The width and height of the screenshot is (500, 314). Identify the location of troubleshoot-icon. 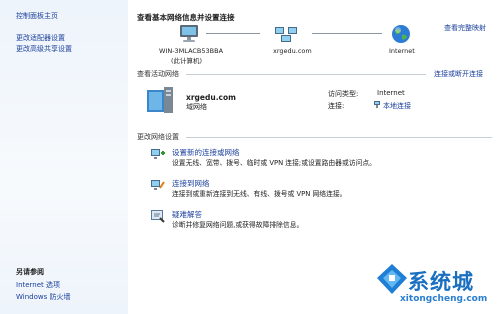
(158, 217).